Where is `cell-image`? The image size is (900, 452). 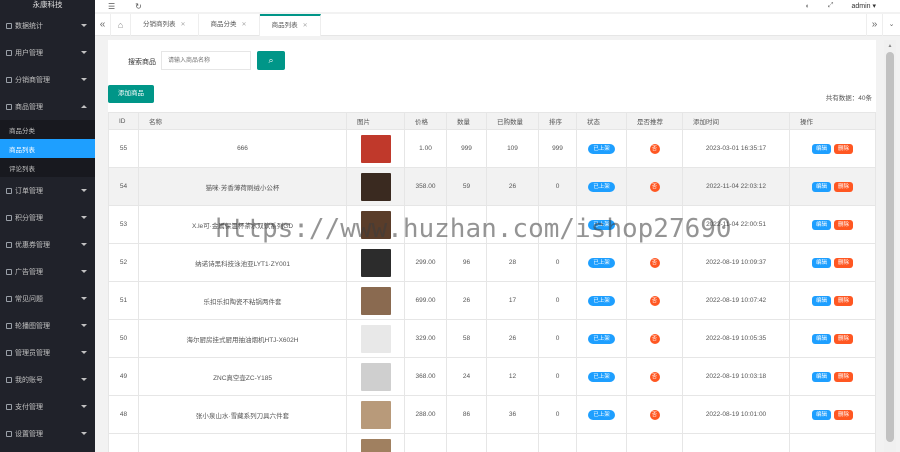 cell-image is located at coordinates (375, 224).